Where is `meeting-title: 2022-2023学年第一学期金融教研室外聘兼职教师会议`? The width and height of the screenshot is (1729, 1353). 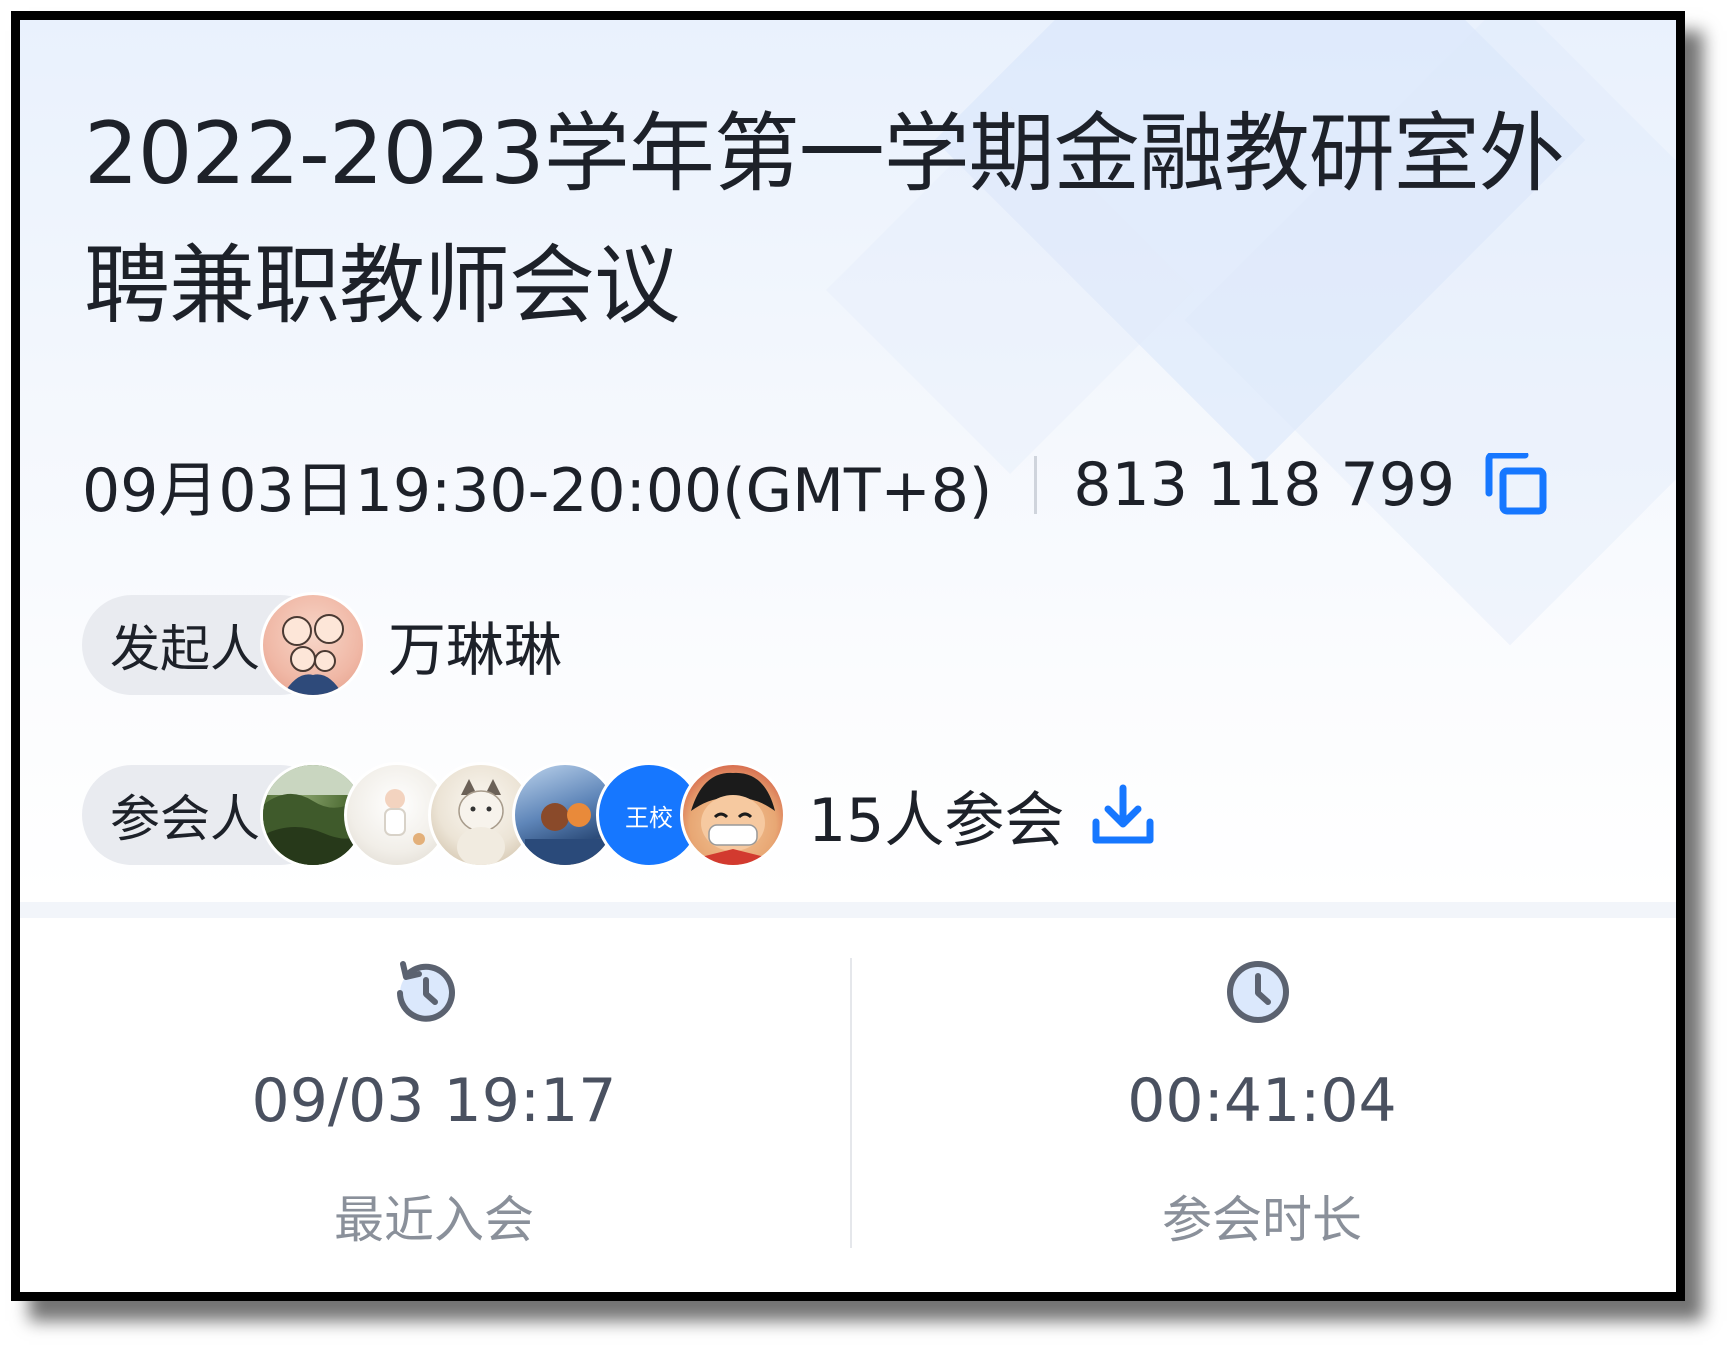 meeting-title: 2022-2023学年第一学期金融教研室外聘兼职教师会议 is located at coordinates (824, 220).